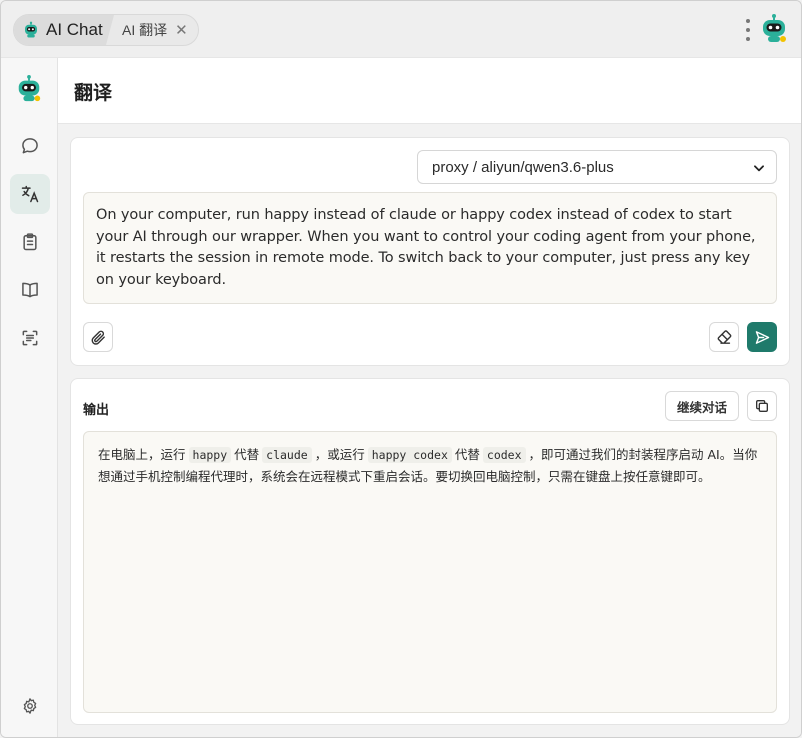  Describe the element at coordinates (287, 455) in the screenshot. I see `inline-code: claude` at that location.